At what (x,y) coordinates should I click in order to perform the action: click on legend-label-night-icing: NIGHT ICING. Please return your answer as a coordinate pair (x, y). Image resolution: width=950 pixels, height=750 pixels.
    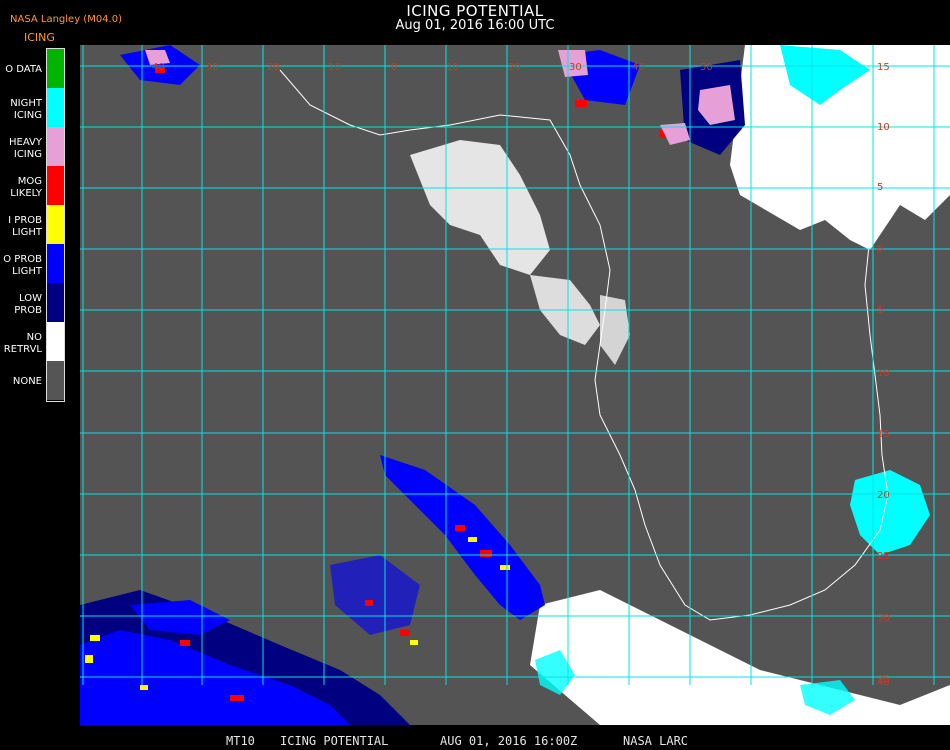
    Looking at the image, I should click on (26, 109).